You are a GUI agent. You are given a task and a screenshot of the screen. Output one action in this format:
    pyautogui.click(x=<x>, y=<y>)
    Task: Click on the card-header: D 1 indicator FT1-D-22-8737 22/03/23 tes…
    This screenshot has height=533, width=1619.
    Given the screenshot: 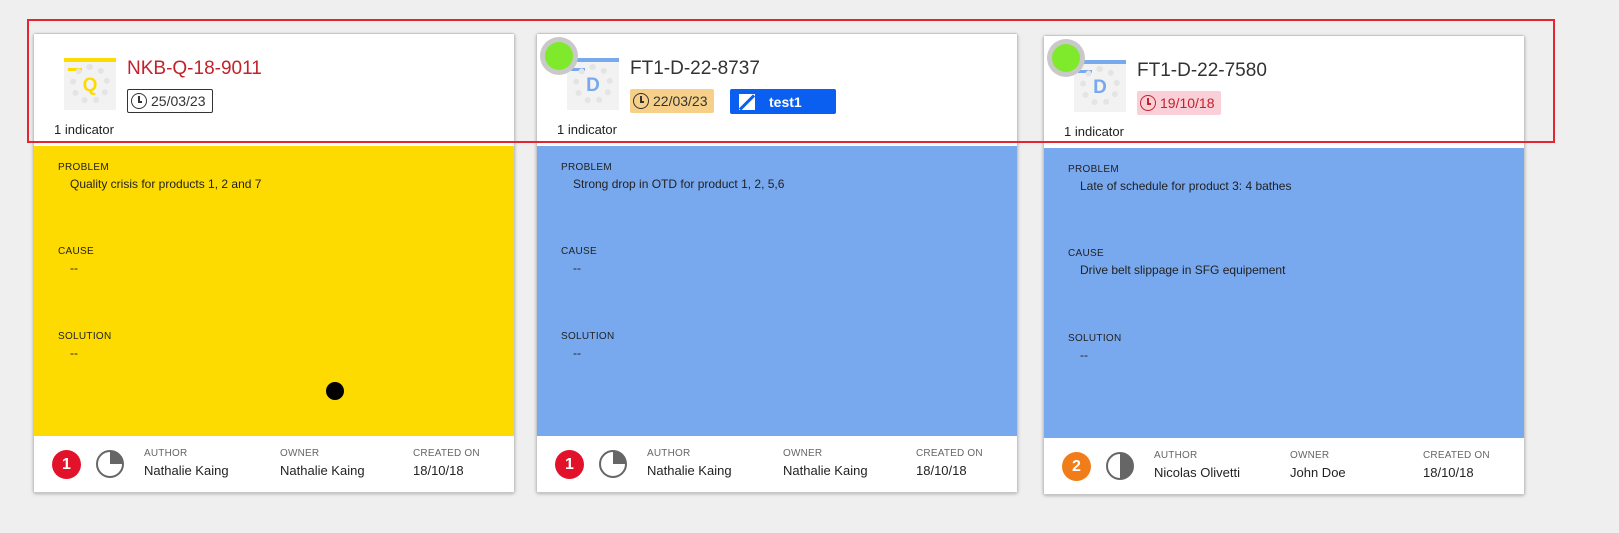 What is the action you would take?
    pyautogui.click(x=777, y=90)
    